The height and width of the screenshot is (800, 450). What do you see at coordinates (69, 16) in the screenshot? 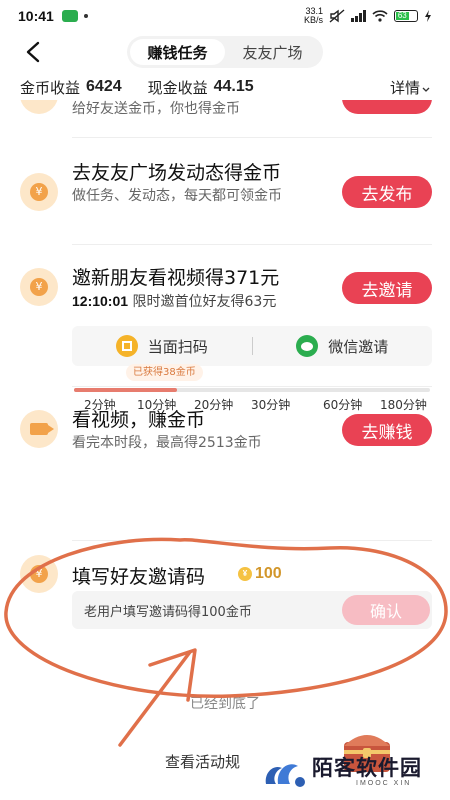
I see `wechat-notification-icon` at bounding box center [69, 16].